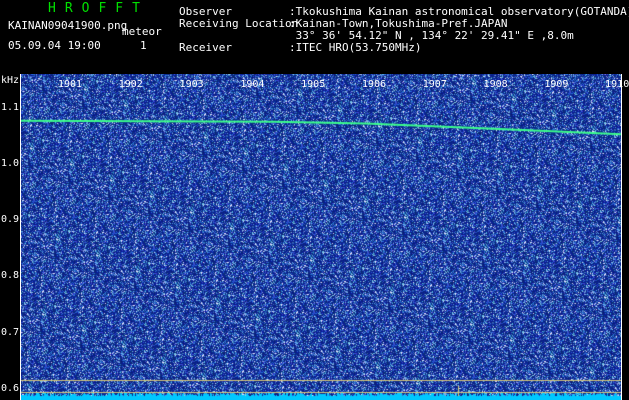 The width and height of the screenshot is (629, 400). What do you see at coordinates (70, 84) in the screenshot?
I see `x-tick-label: 1901` at bounding box center [70, 84].